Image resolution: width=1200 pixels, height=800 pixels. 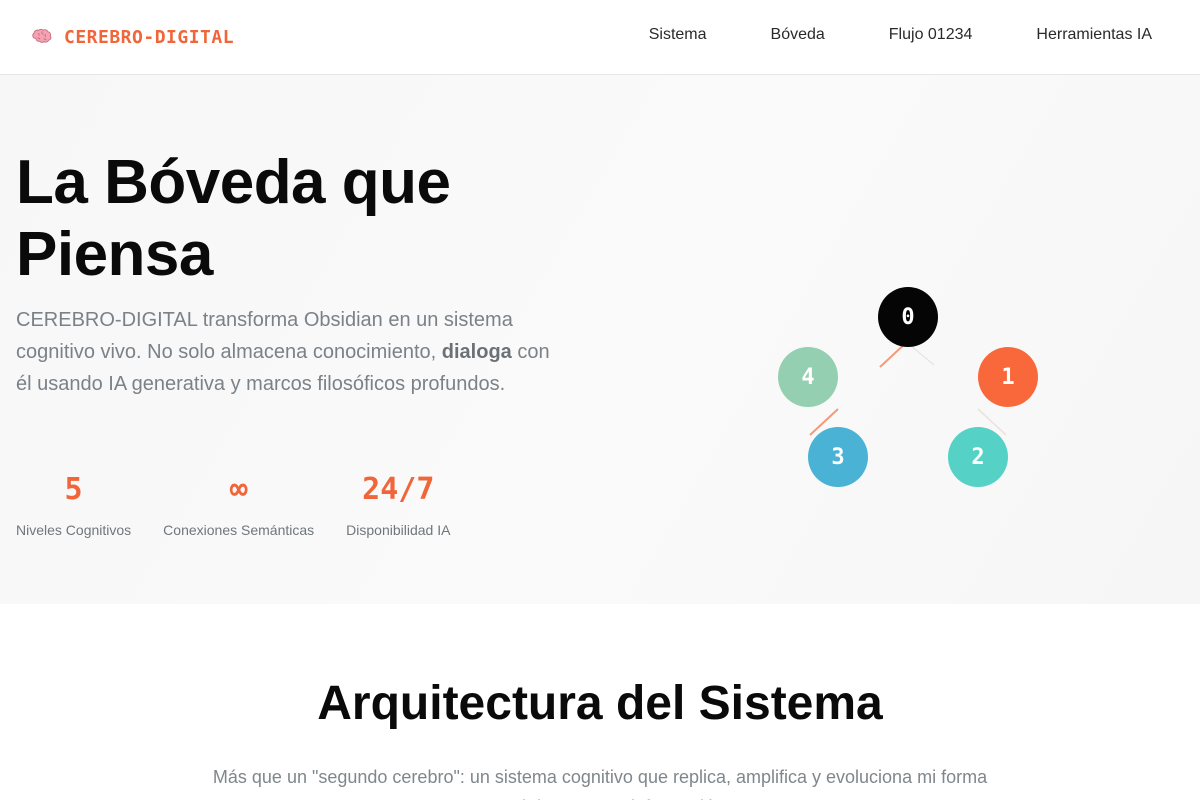 What do you see at coordinates (908, 317) in the screenshot?
I see `network-node-0: 0` at bounding box center [908, 317].